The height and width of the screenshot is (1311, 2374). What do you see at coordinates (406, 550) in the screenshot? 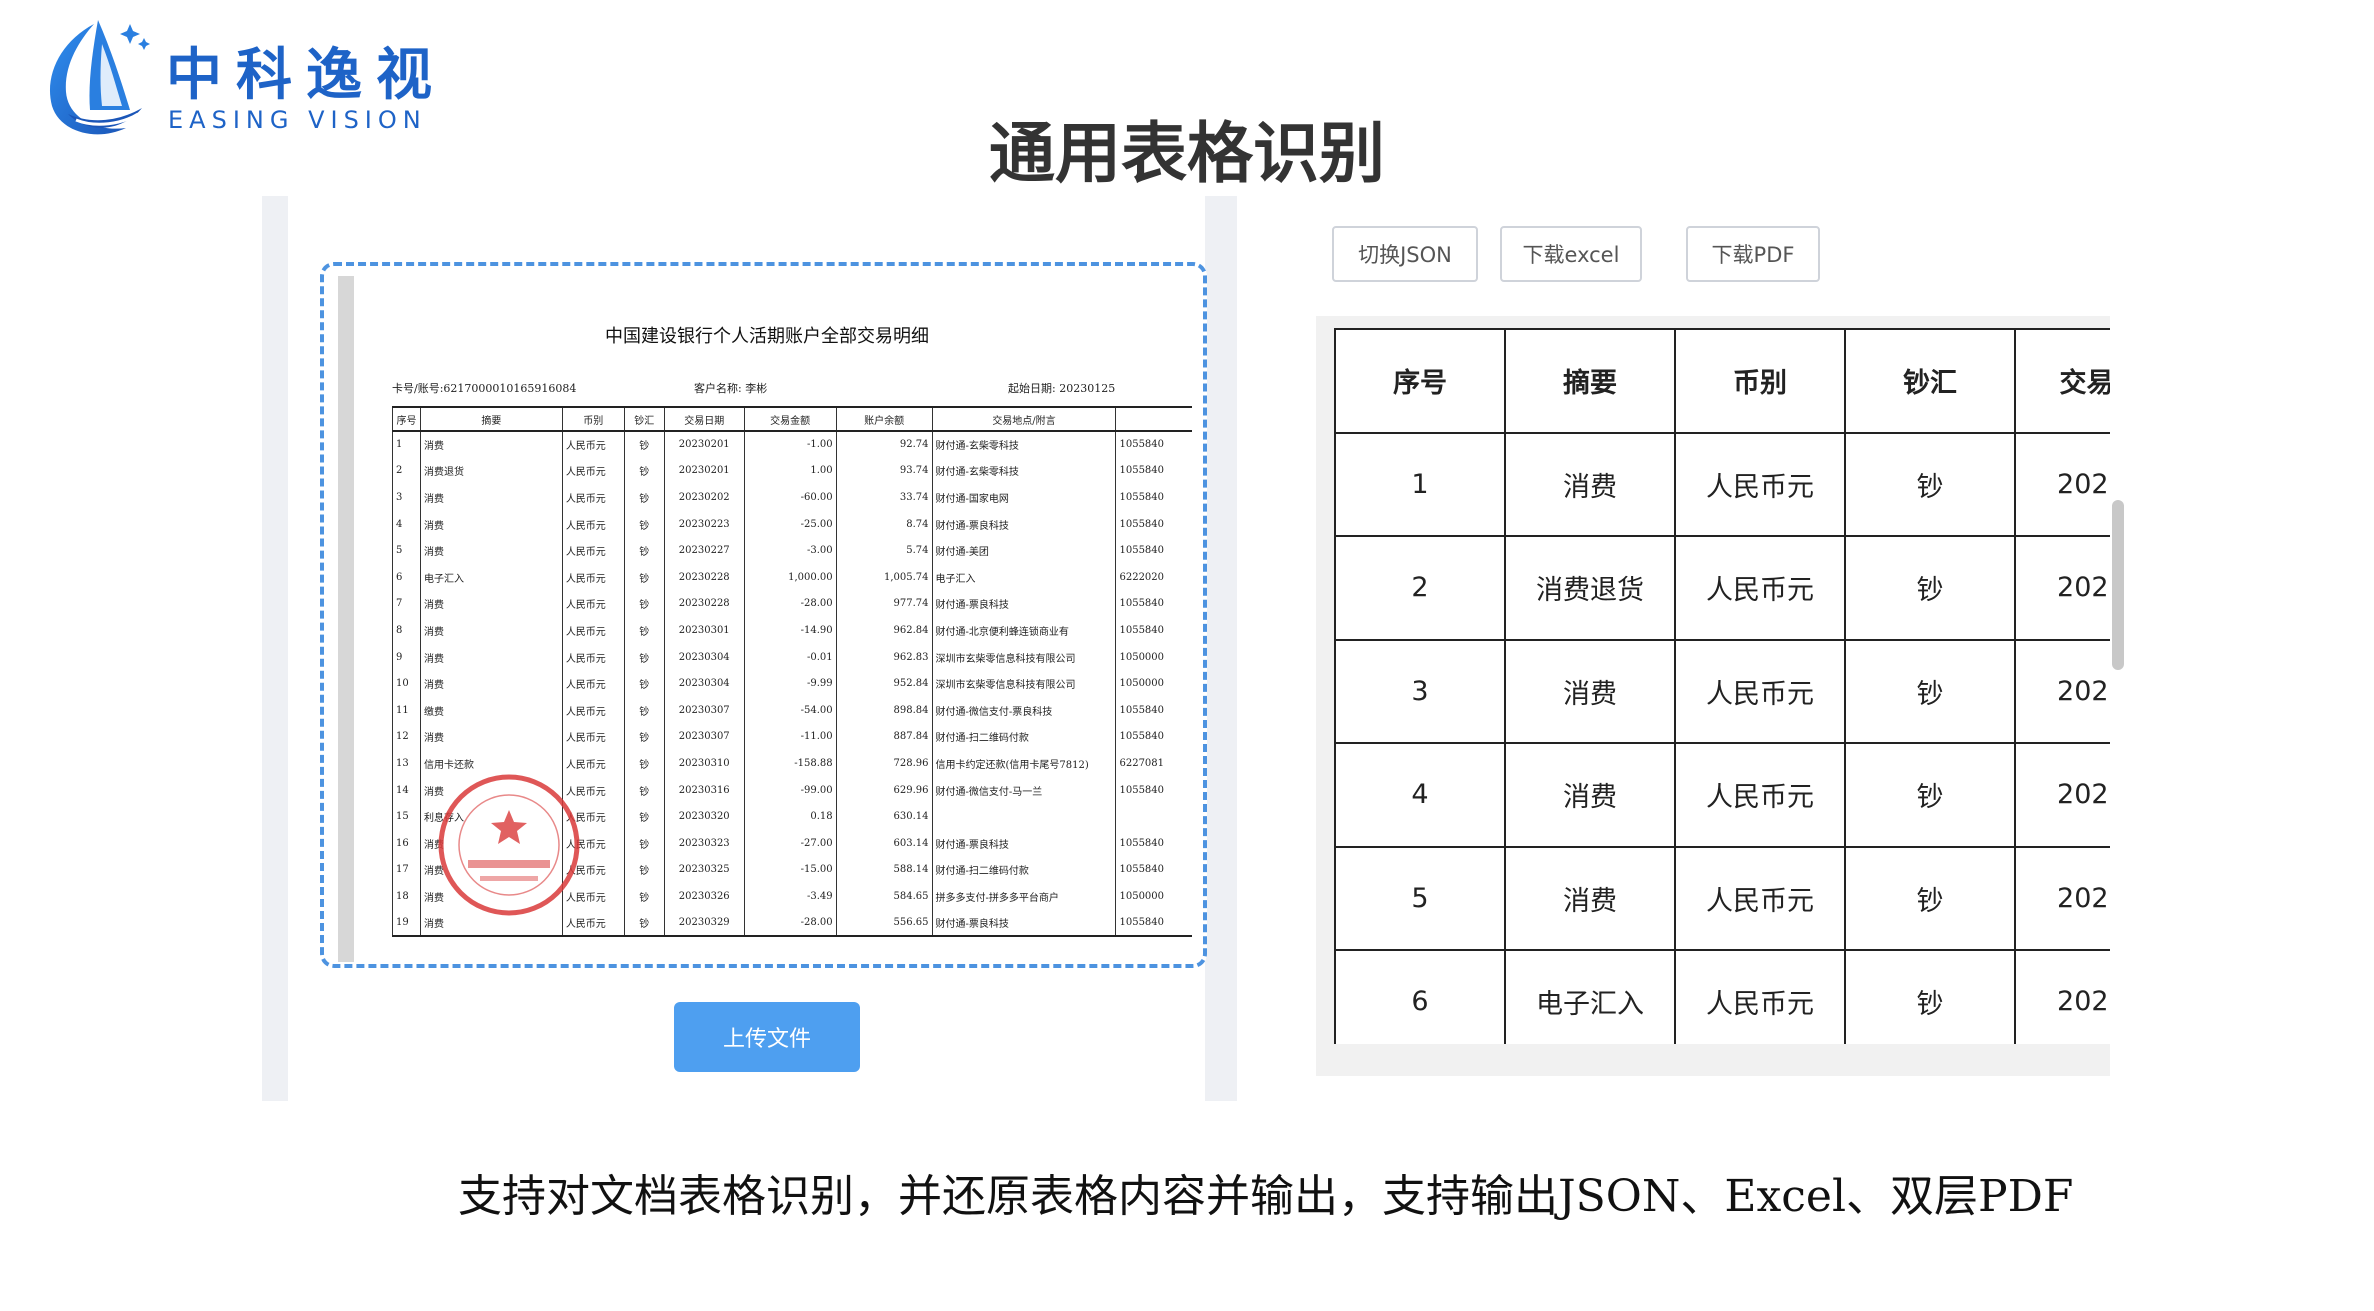
I see `document-table-cell: 5` at bounding box center [406, 550].